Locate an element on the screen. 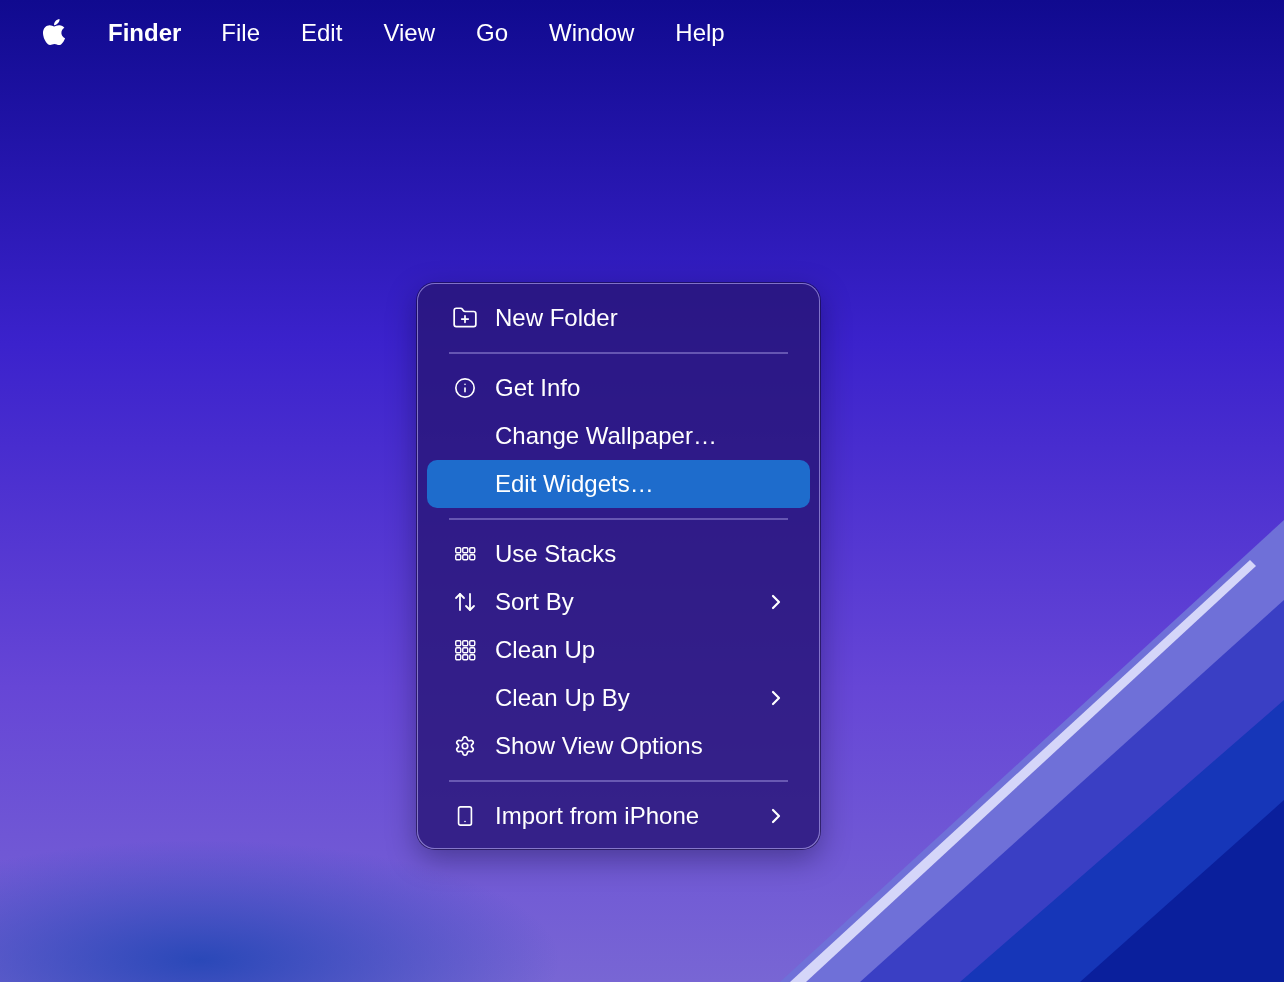  menu-item: Import from iPhone is located at coordinates (618, 816).